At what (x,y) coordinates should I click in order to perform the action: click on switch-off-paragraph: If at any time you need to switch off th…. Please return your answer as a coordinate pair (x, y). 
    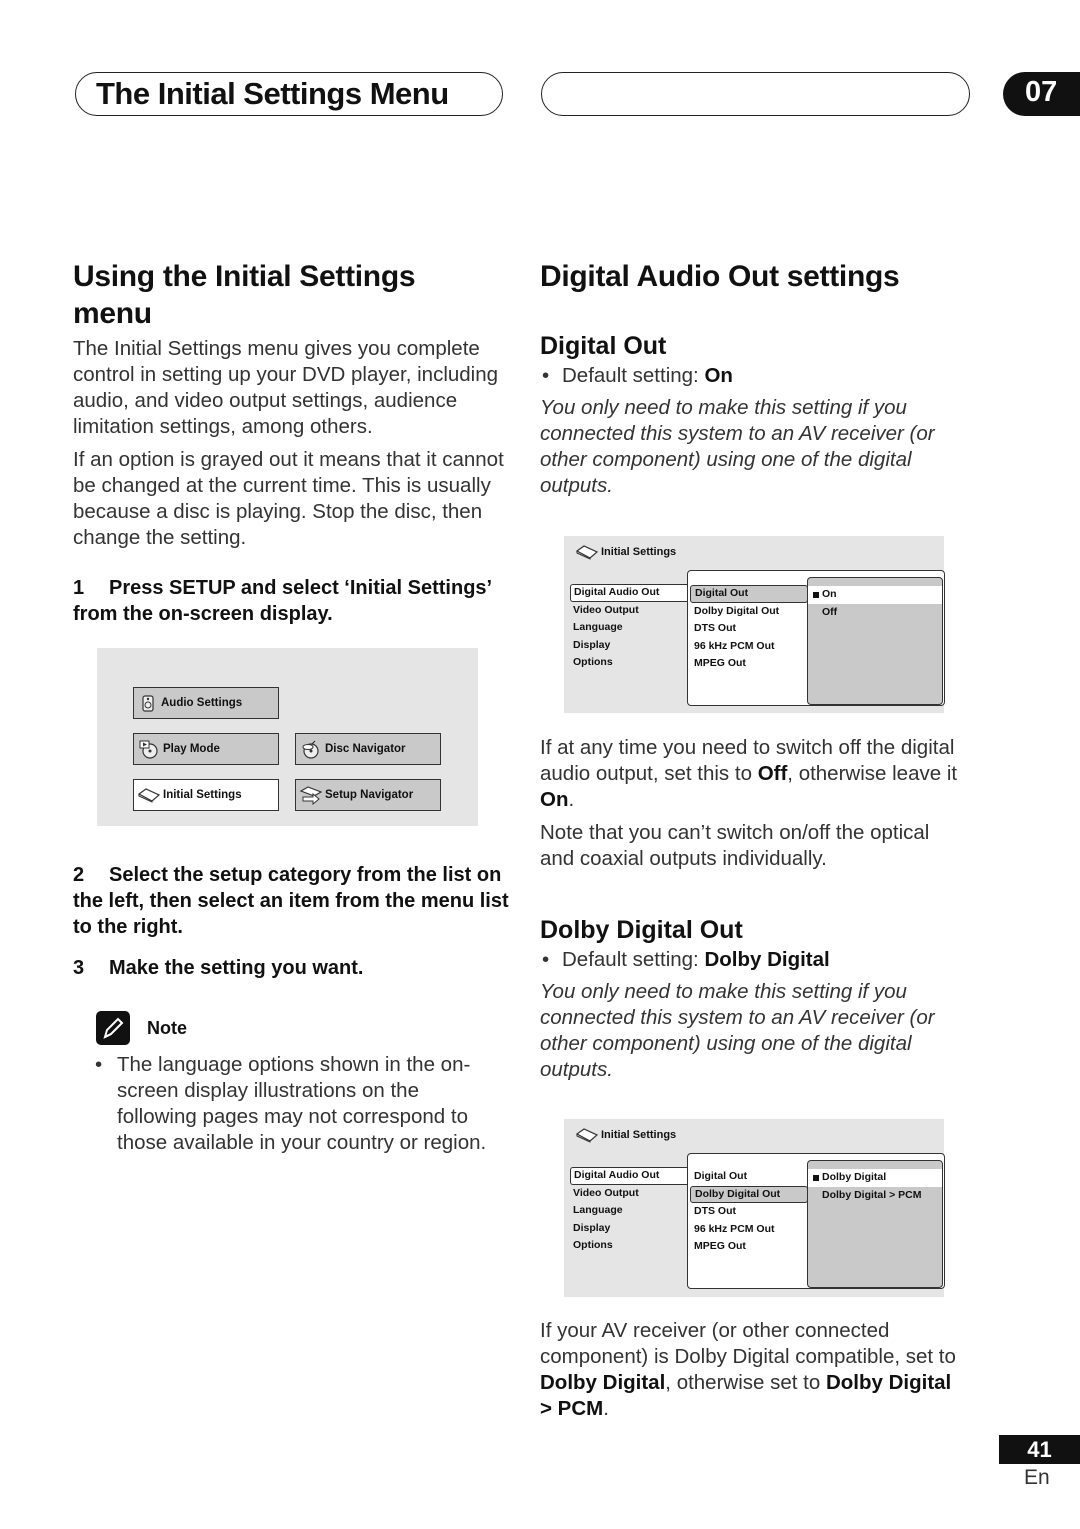
    Looking at the image, I should click on (750, 774).